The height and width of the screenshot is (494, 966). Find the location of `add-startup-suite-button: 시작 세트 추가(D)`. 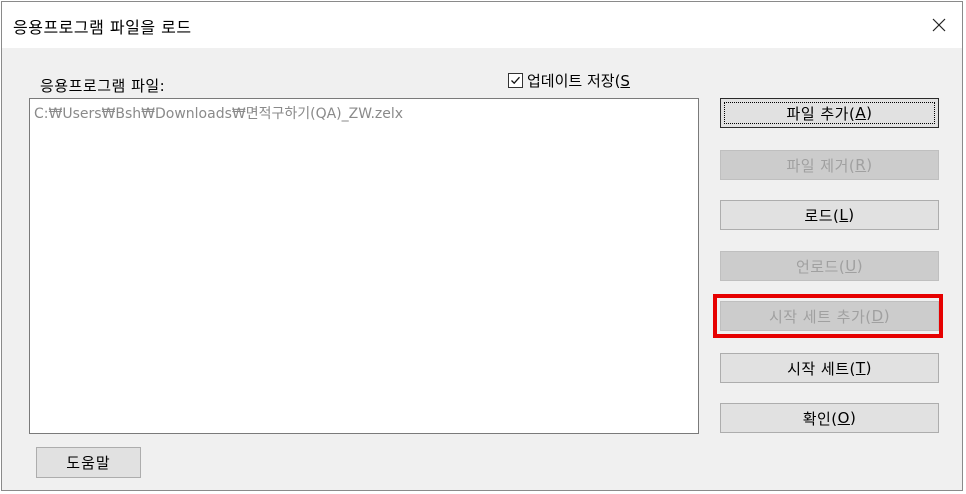

add-startup-suite-button: 시작 세트 추가(D) is located at coordinates (829, 316).